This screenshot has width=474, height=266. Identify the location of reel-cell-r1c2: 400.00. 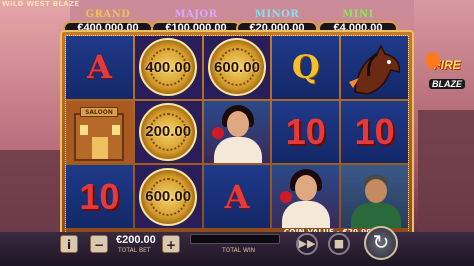
(168, 67).